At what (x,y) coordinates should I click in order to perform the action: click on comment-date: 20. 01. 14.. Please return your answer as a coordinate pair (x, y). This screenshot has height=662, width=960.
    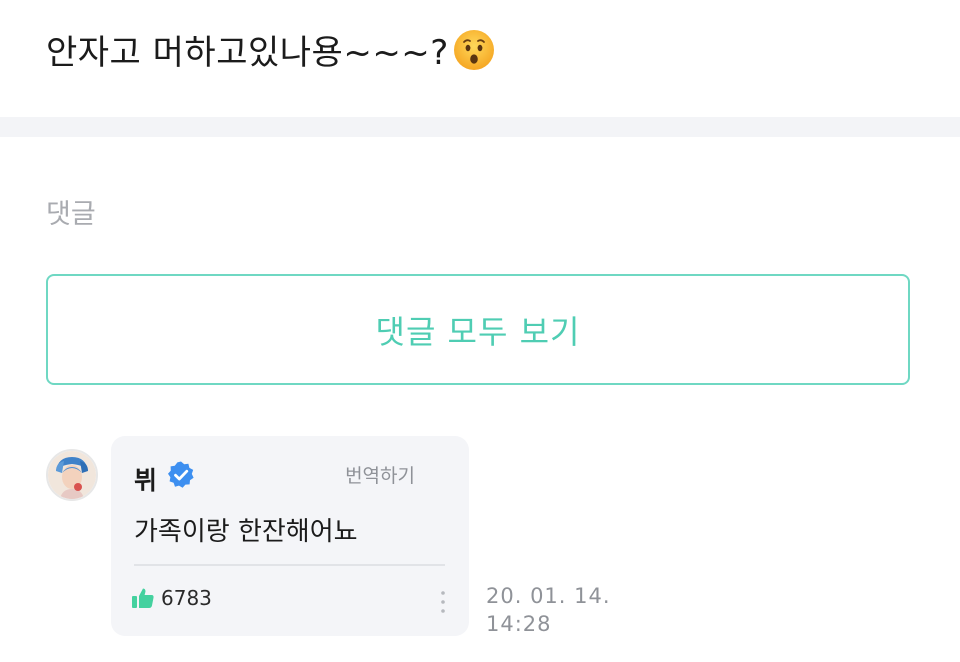
    Looking at the image, I should click on (548, 596).